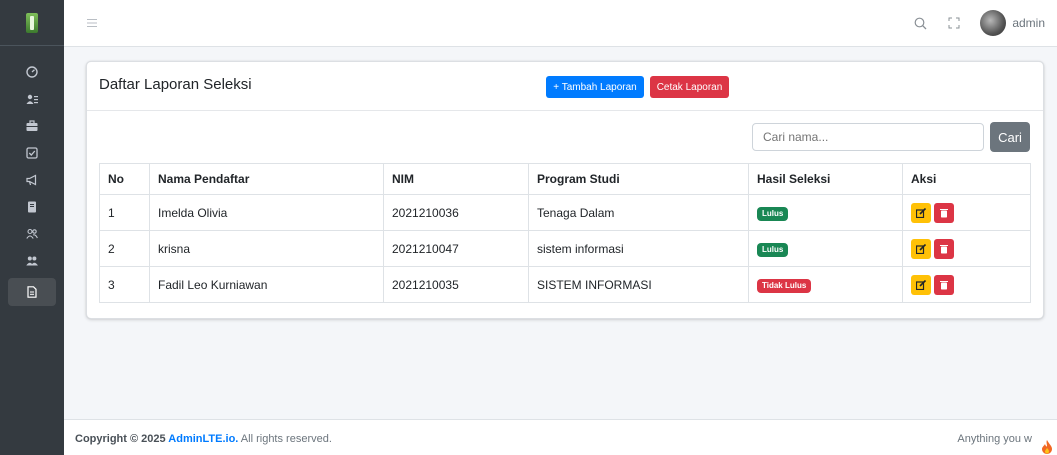 This screenshot has height=455, width=1057. Describe the element at coordinates (954, 23) in the screenshot. I see `fullscreen-icon` at that location.